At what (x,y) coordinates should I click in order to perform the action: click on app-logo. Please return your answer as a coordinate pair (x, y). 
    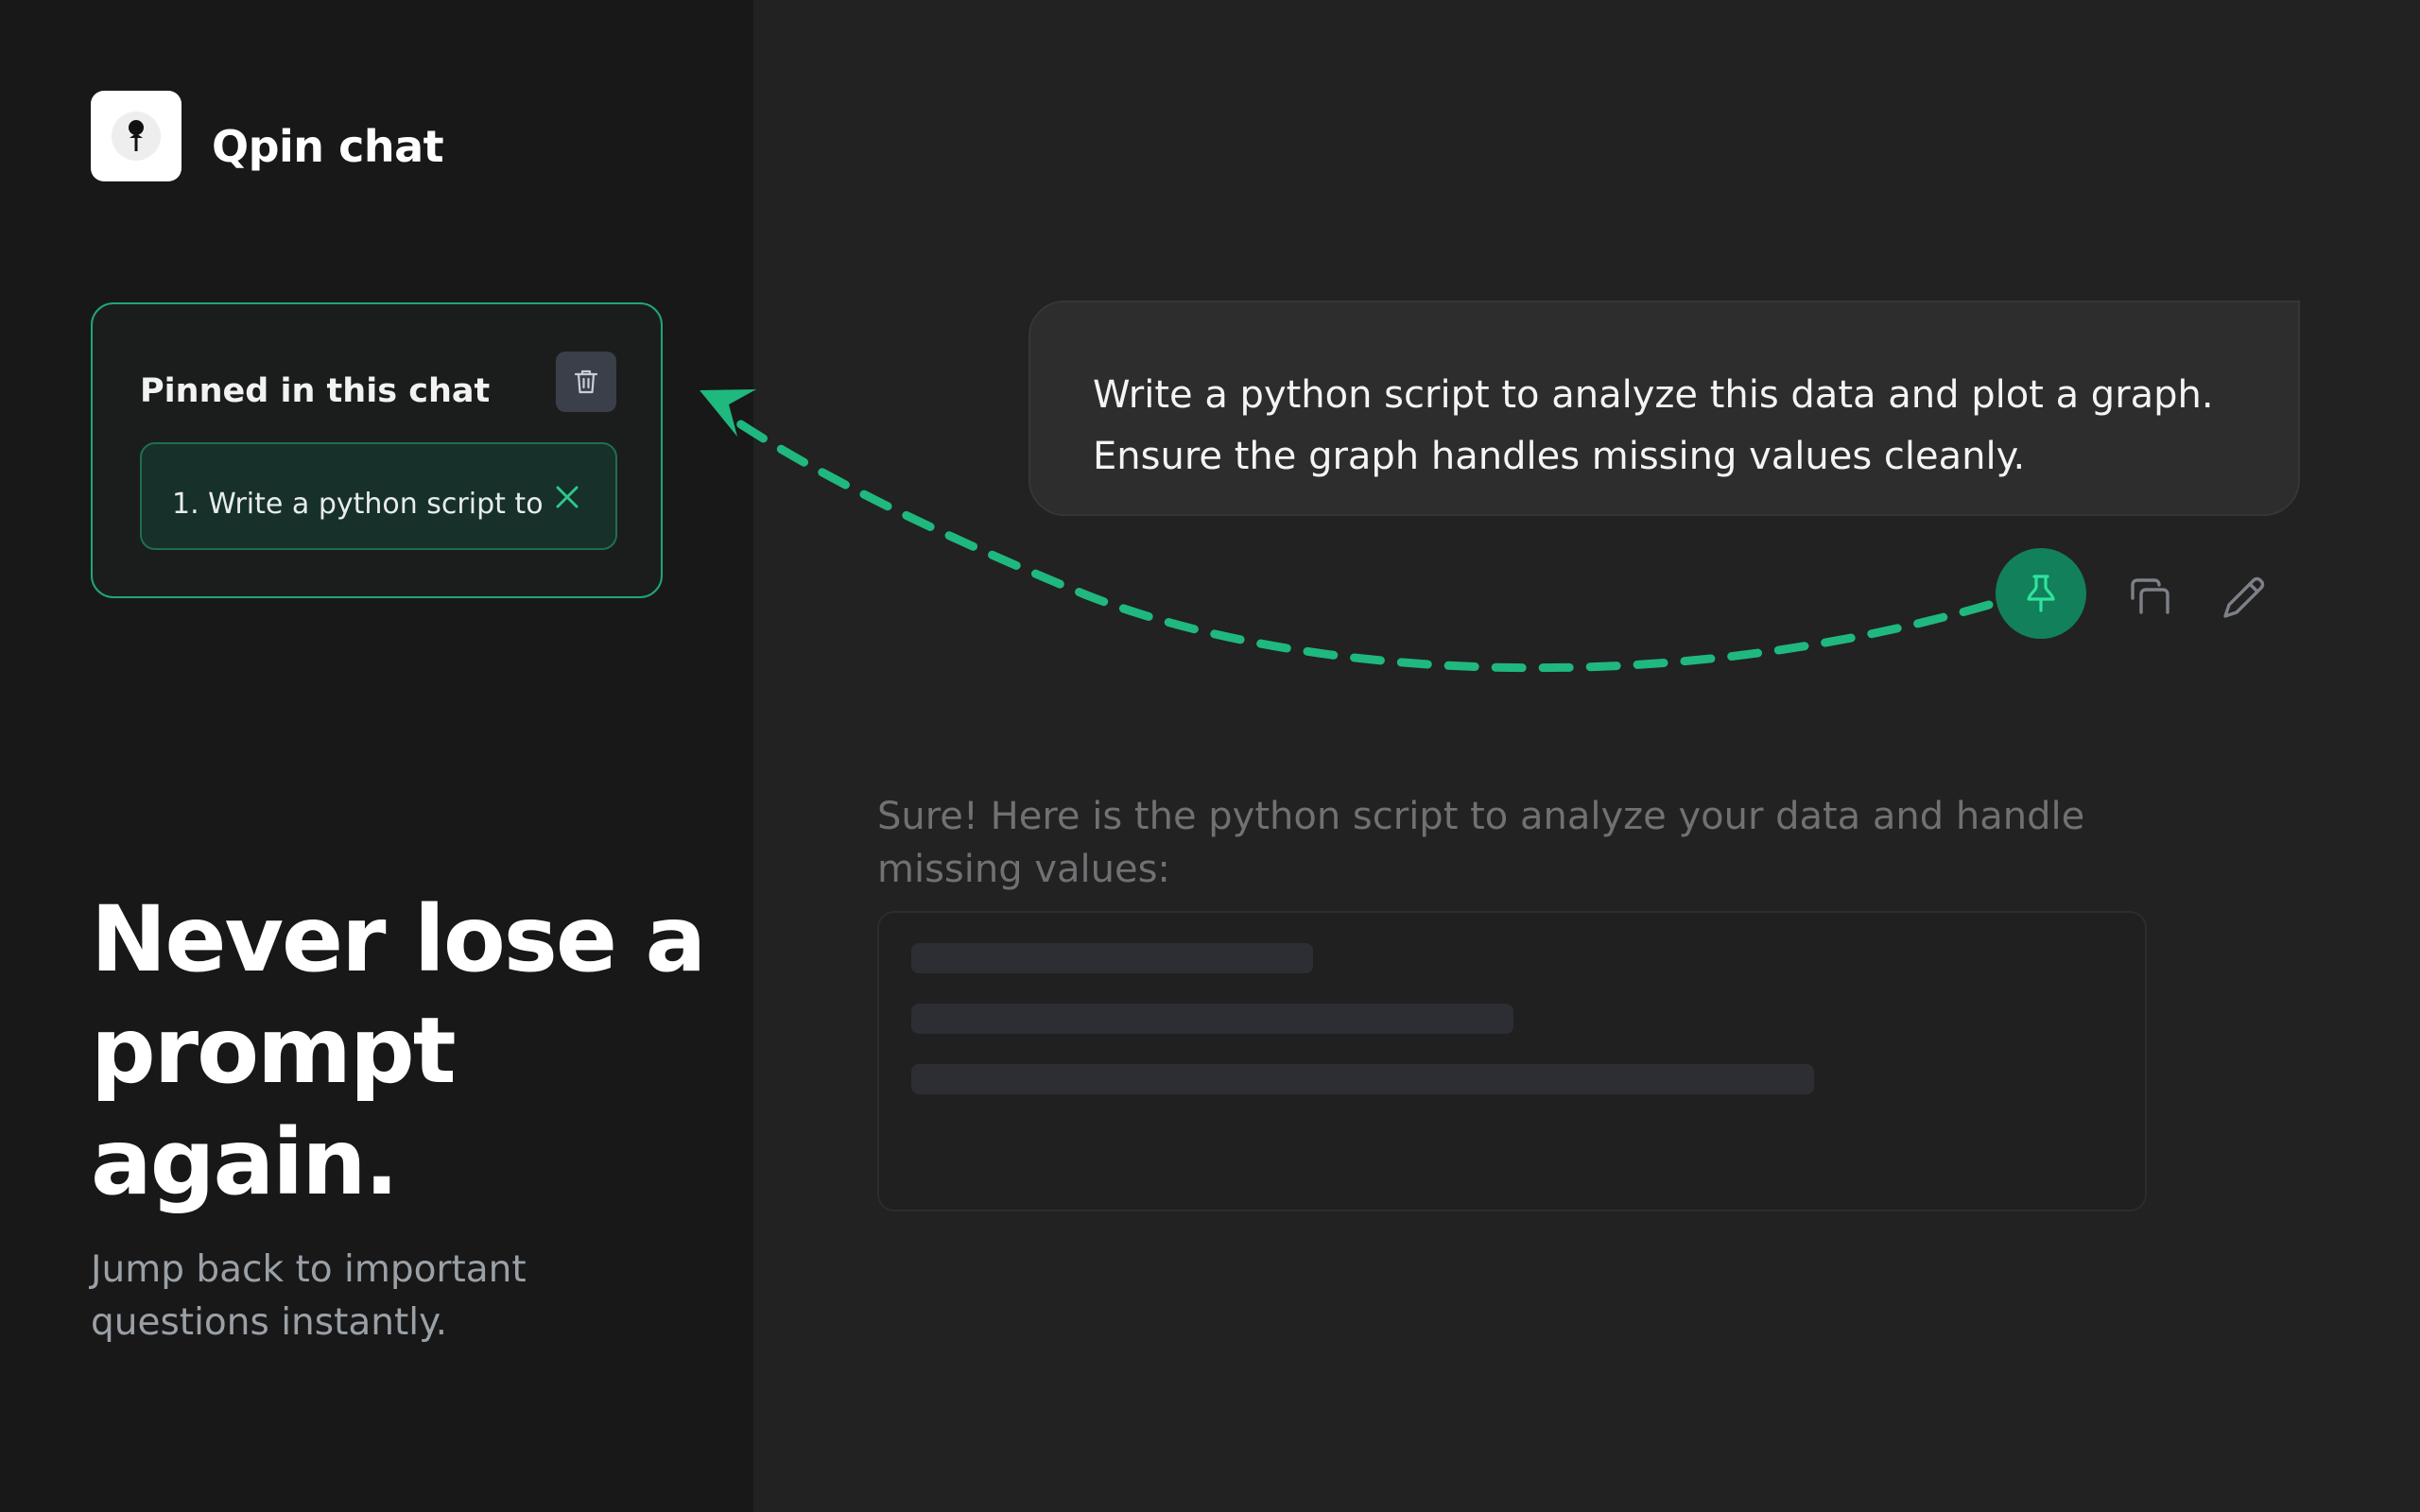
    Looking at the image, I should click on (137, 136).